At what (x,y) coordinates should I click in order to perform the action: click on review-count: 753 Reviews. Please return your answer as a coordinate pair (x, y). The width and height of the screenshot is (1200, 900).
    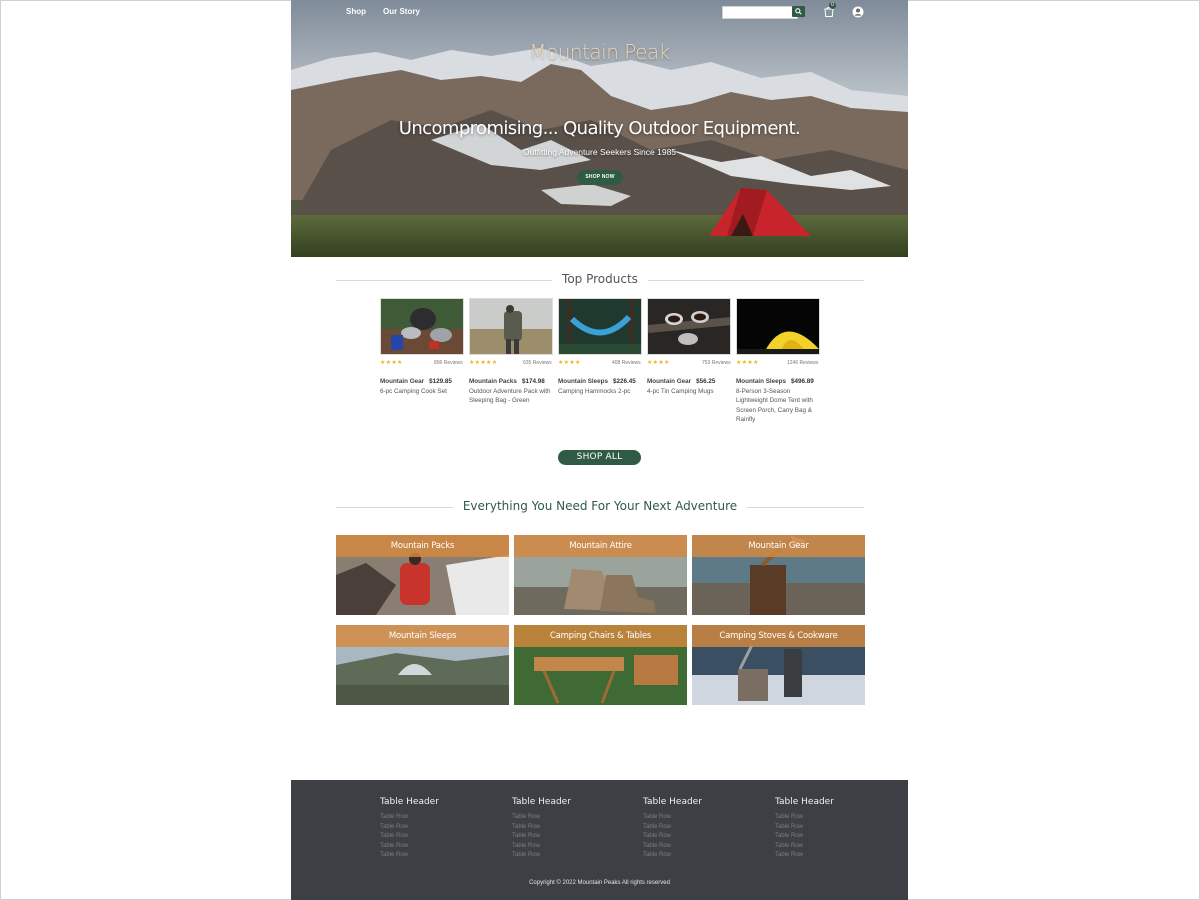
    Looking at the image, I should click on (716, 363).